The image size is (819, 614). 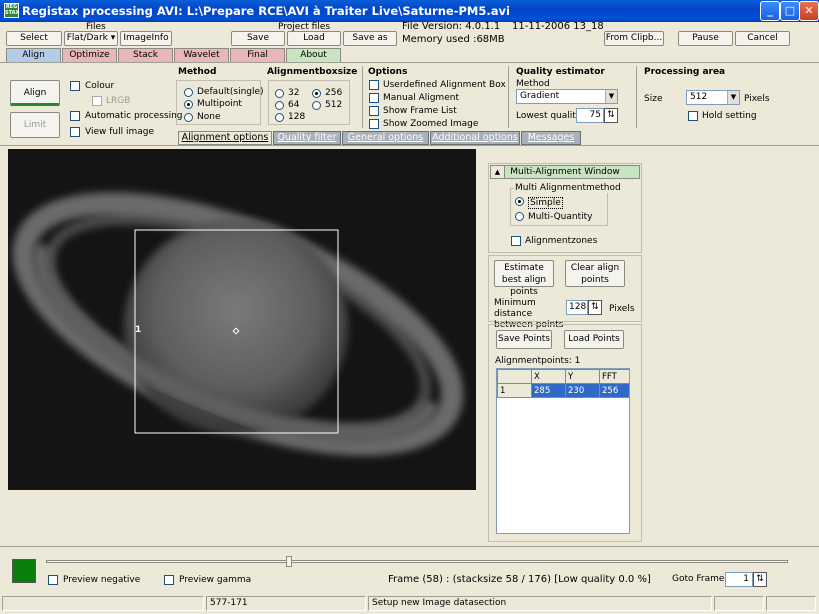 I want to click on align-button: Align, so click(x=35, y=93).